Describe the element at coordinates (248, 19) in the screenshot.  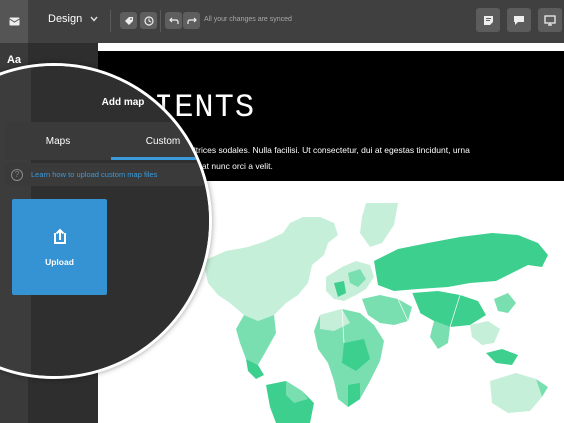
I see `sync-status: All your changes are synced` at that location.